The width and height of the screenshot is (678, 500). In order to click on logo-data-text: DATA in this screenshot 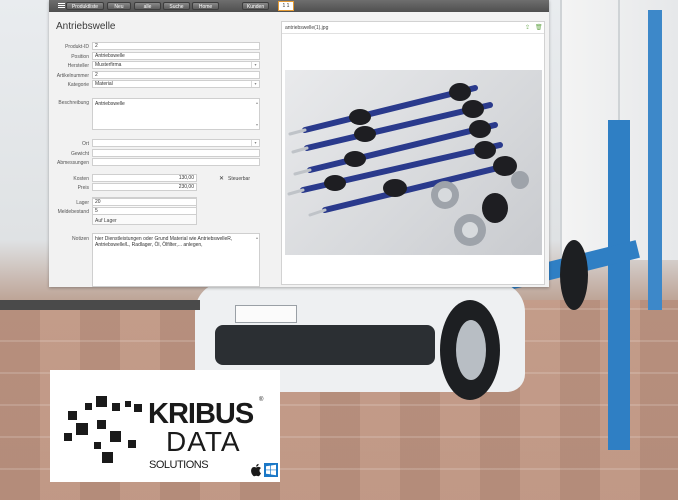, I will do `click(203, 441)`.